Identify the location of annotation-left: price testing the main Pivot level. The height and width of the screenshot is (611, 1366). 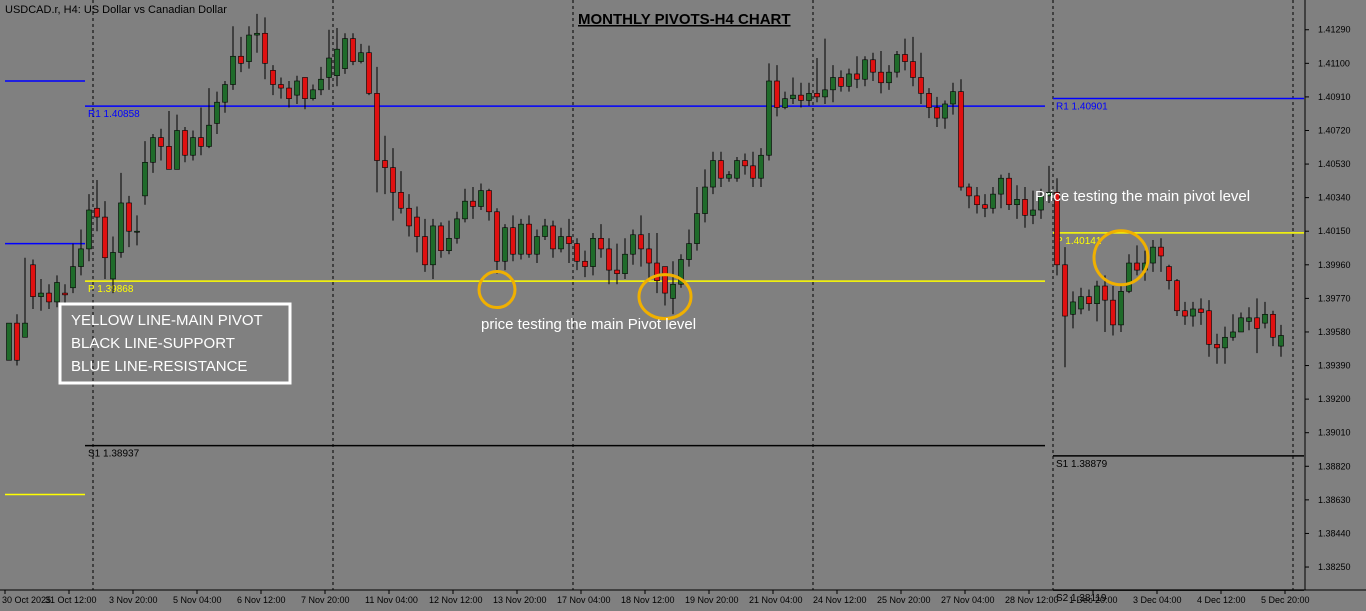
(588, 324).